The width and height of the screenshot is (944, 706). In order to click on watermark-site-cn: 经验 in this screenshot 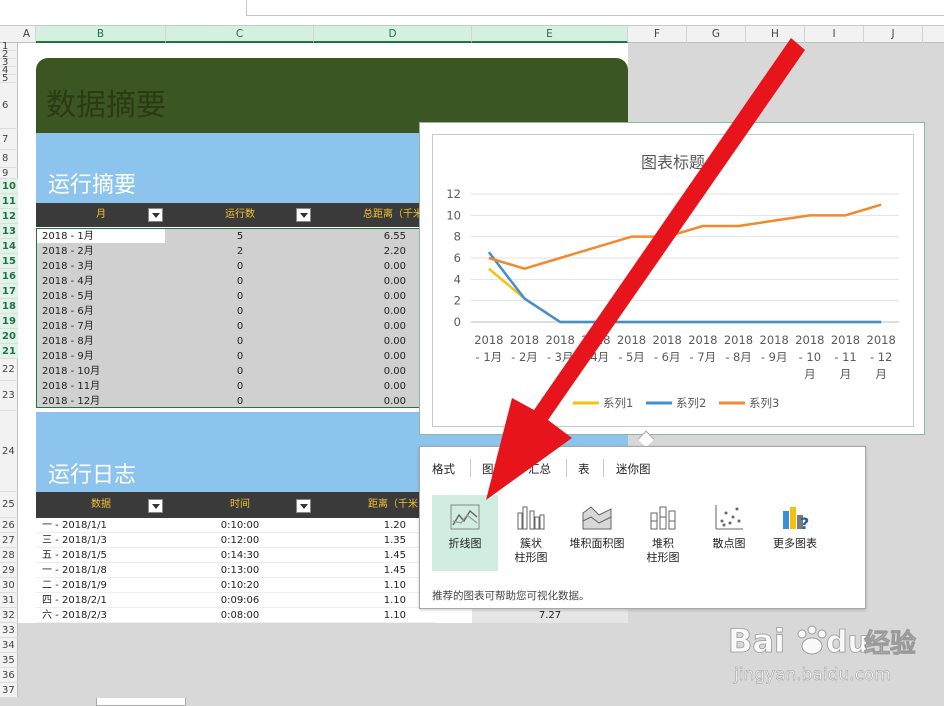, I will do `click(890, 643)`.